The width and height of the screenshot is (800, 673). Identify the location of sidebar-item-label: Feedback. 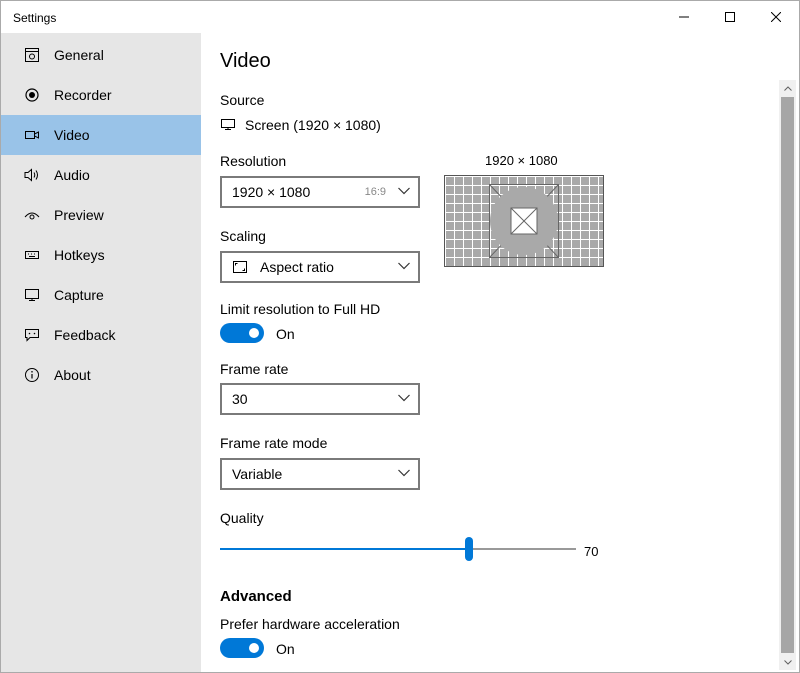
(85, 335).